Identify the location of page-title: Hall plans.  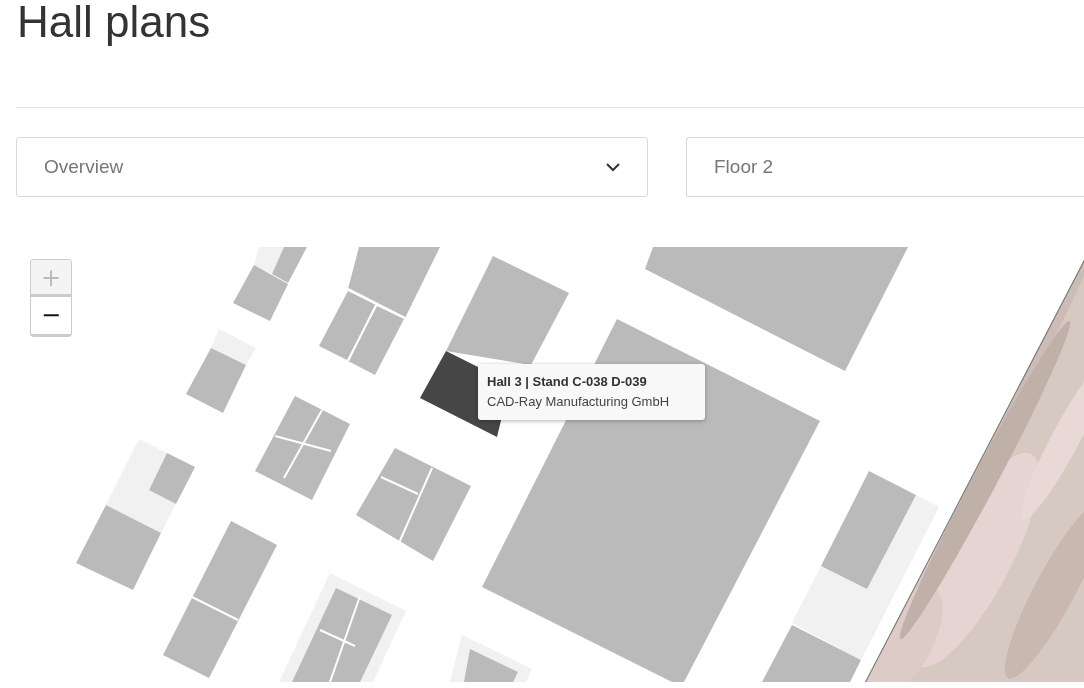
(114, 23).